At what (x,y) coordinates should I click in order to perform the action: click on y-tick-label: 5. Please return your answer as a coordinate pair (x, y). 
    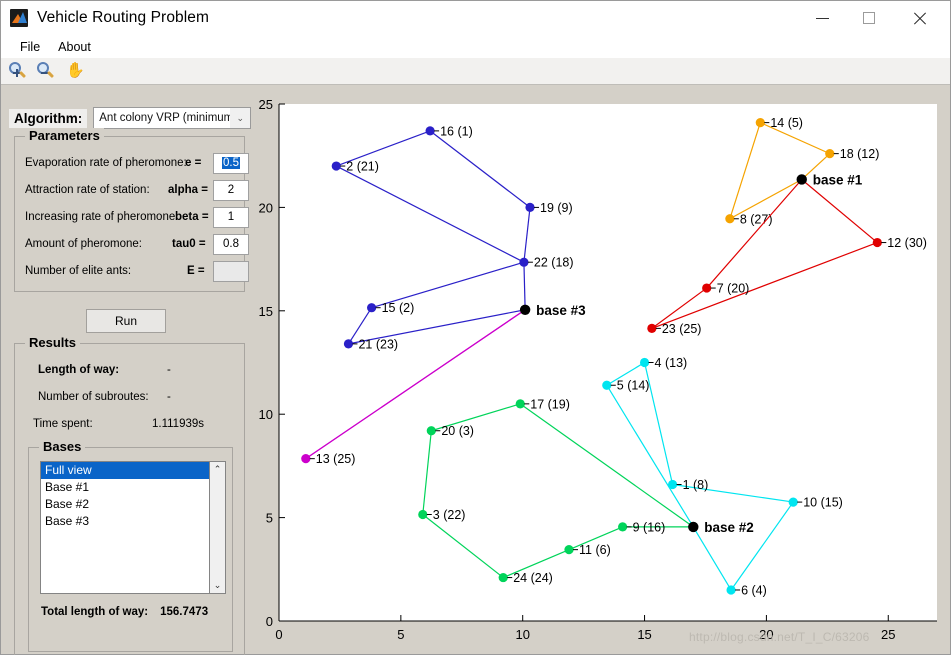
    Looking at the image, I should click on (269, 518).